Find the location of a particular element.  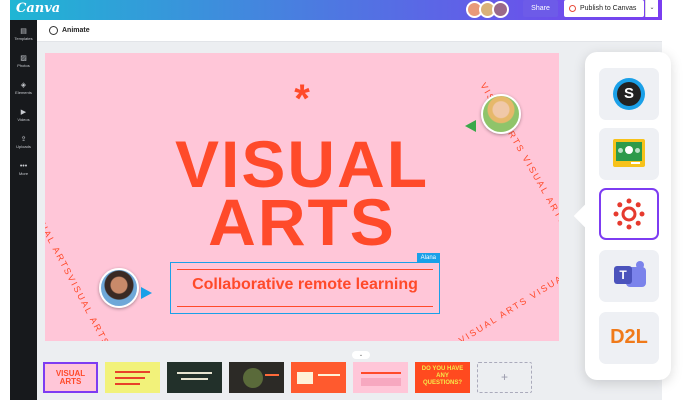

publish-options-chevron-icon: ⌄ is located at coordinates (651, 8).